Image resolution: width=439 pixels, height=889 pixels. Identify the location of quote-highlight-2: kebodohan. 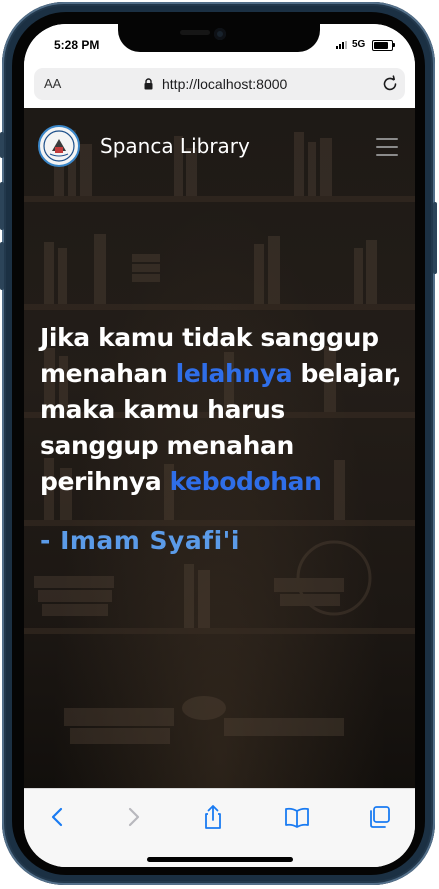
(245, 481).